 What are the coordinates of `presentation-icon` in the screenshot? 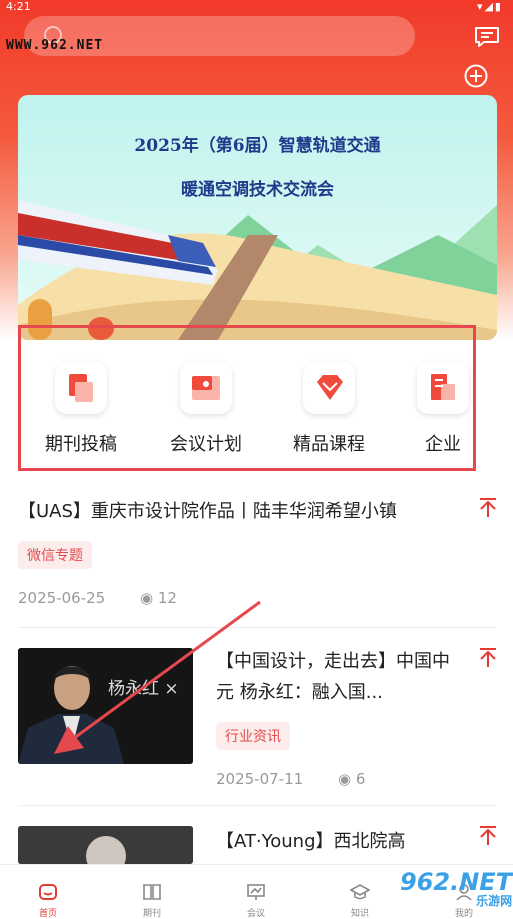 It's located at (256, 892).